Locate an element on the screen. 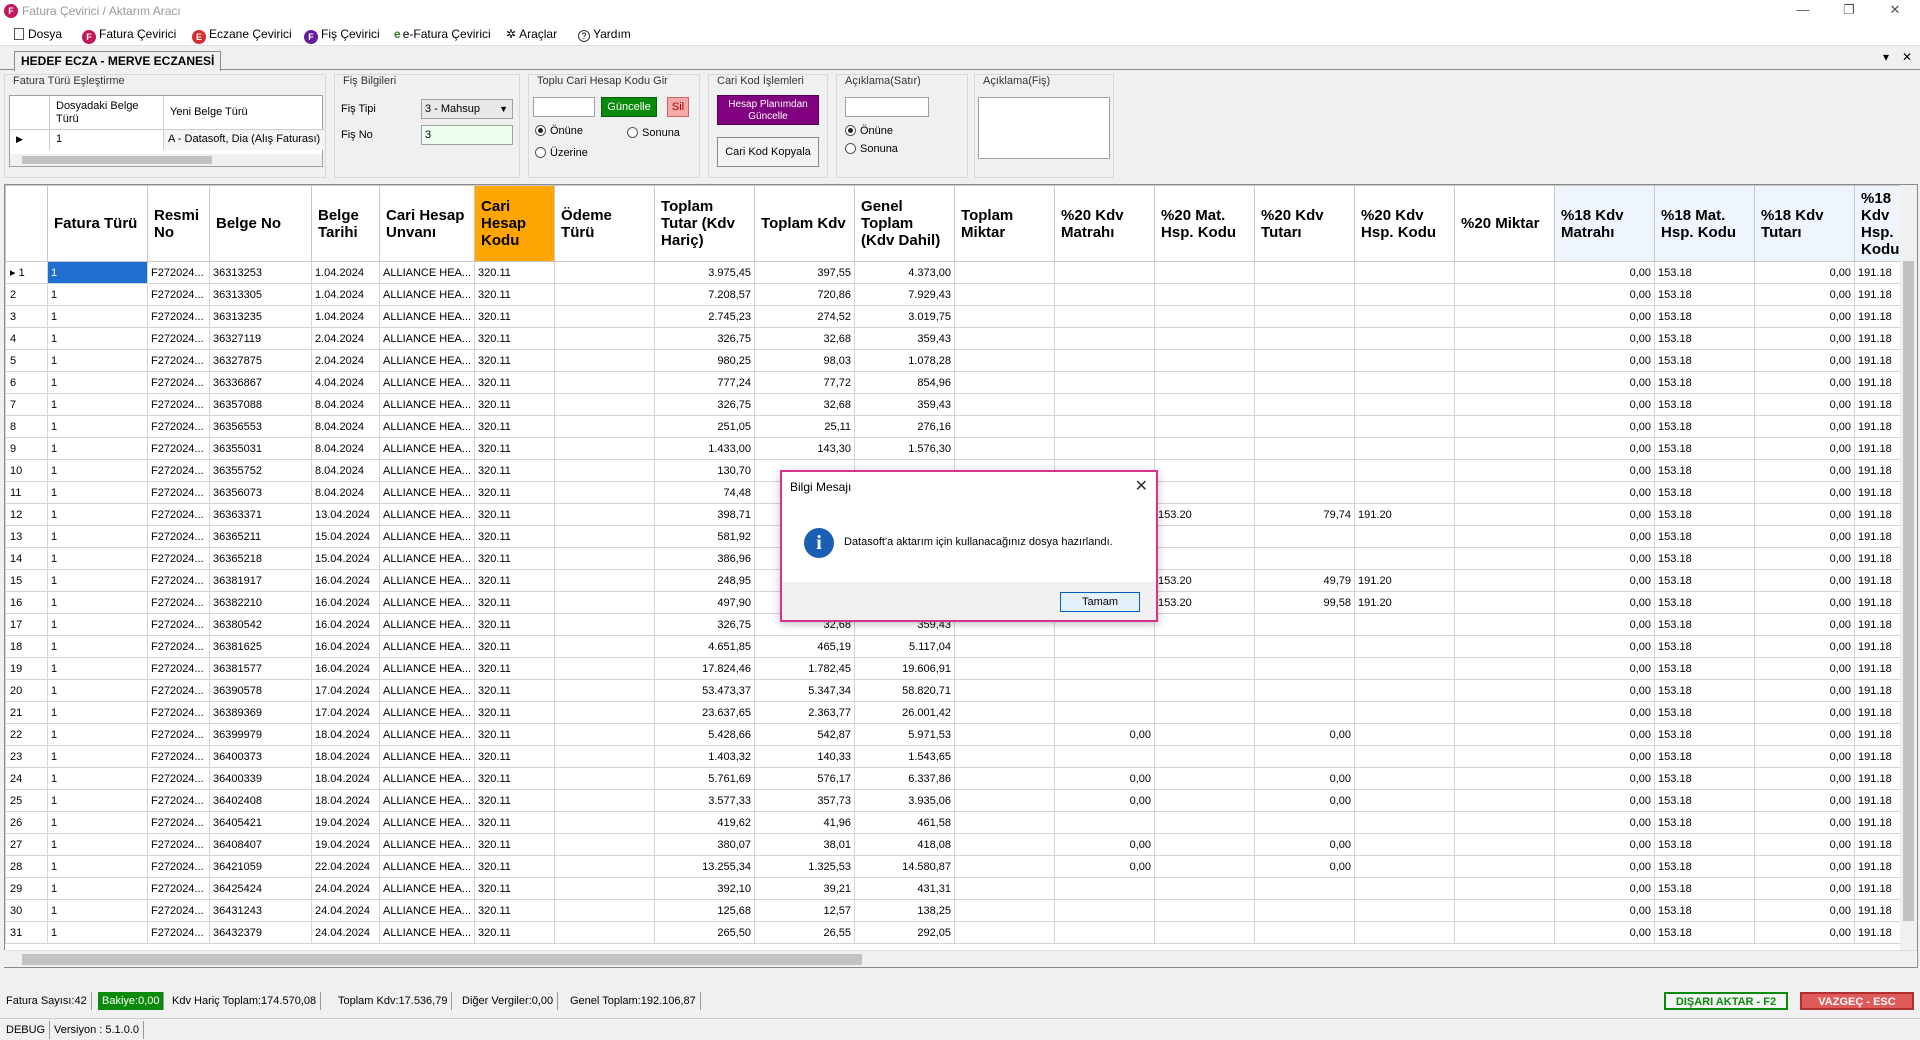  grid-cell: 36402408 is located at coordinates (260, 800).